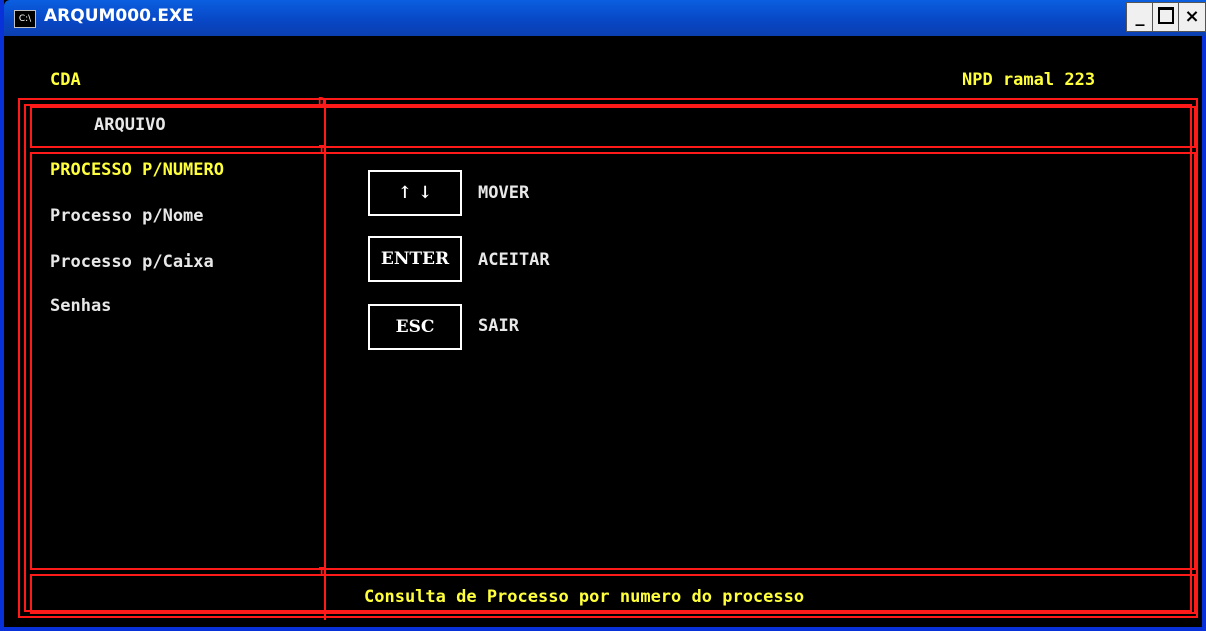 This screenshot has height=631, width=1206. I want to click on key-arrows-box: ↑ ↓, so click(415, 193).